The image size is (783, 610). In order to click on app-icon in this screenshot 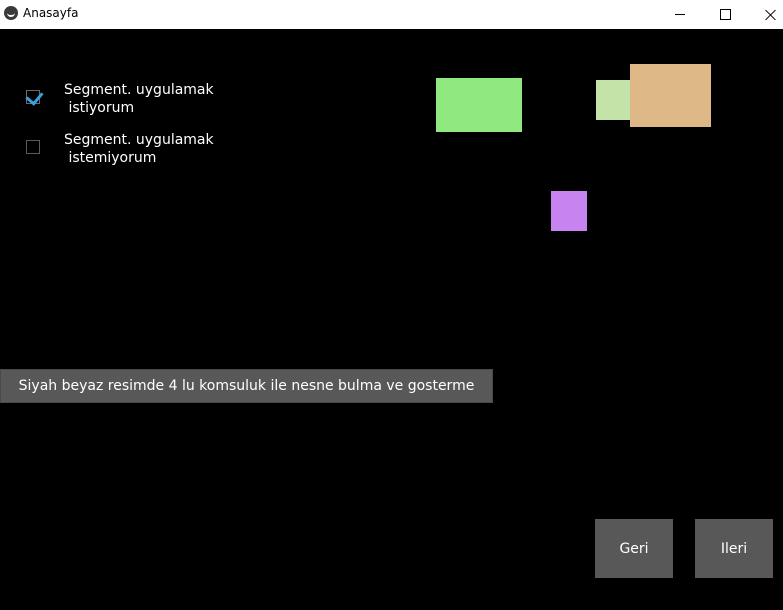, I will do `click(11, 13)`.